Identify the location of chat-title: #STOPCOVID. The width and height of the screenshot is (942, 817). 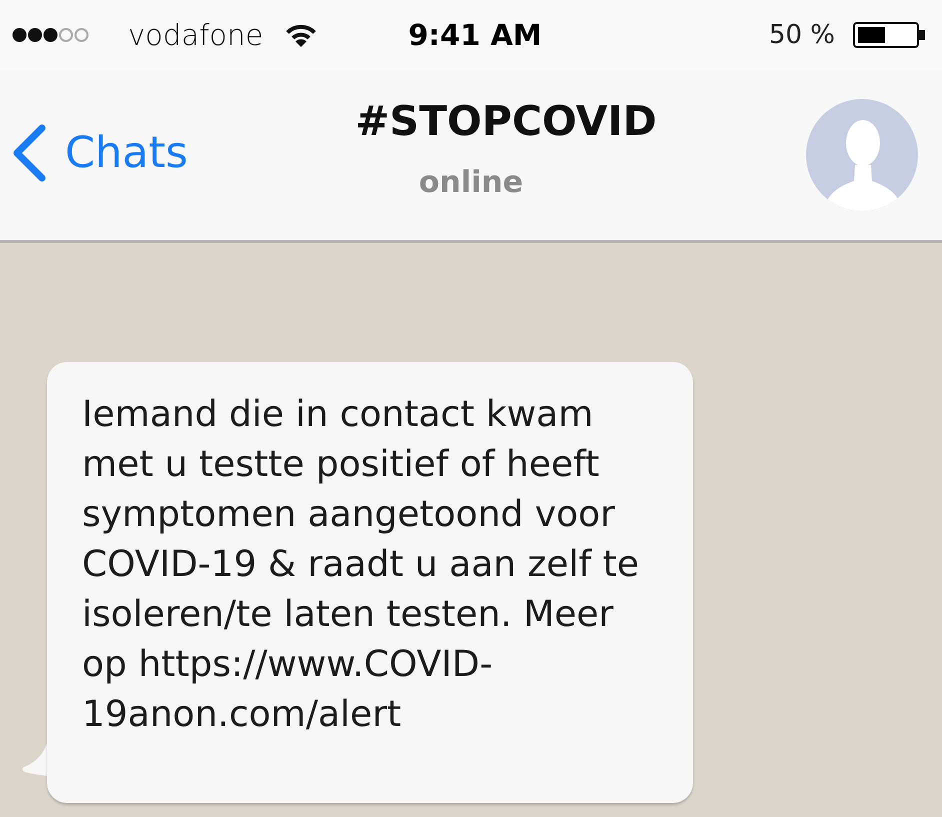
(506, 121).